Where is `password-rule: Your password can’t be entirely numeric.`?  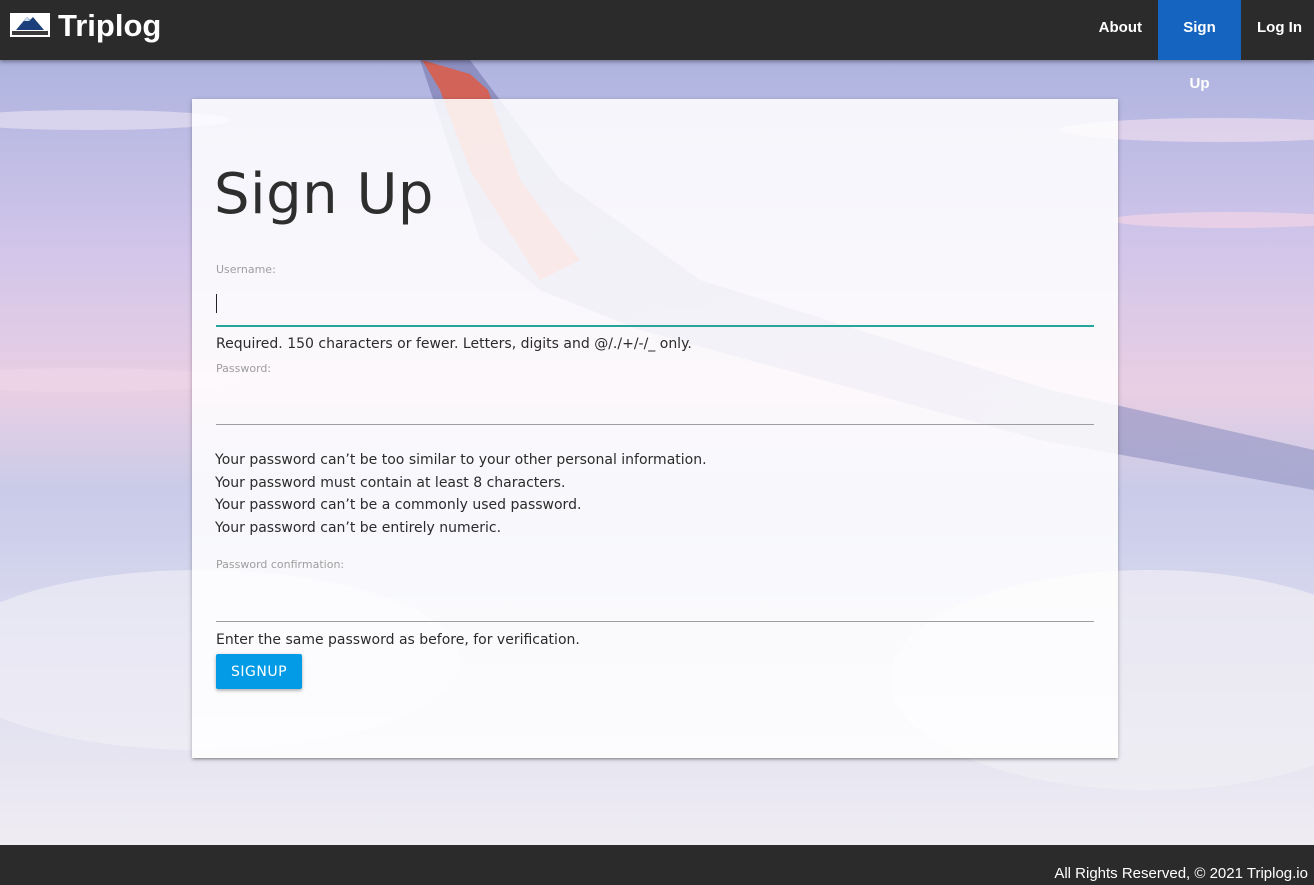
password-rule: Your password can’t be entirely numeric. is located at coordinates (358, 527).